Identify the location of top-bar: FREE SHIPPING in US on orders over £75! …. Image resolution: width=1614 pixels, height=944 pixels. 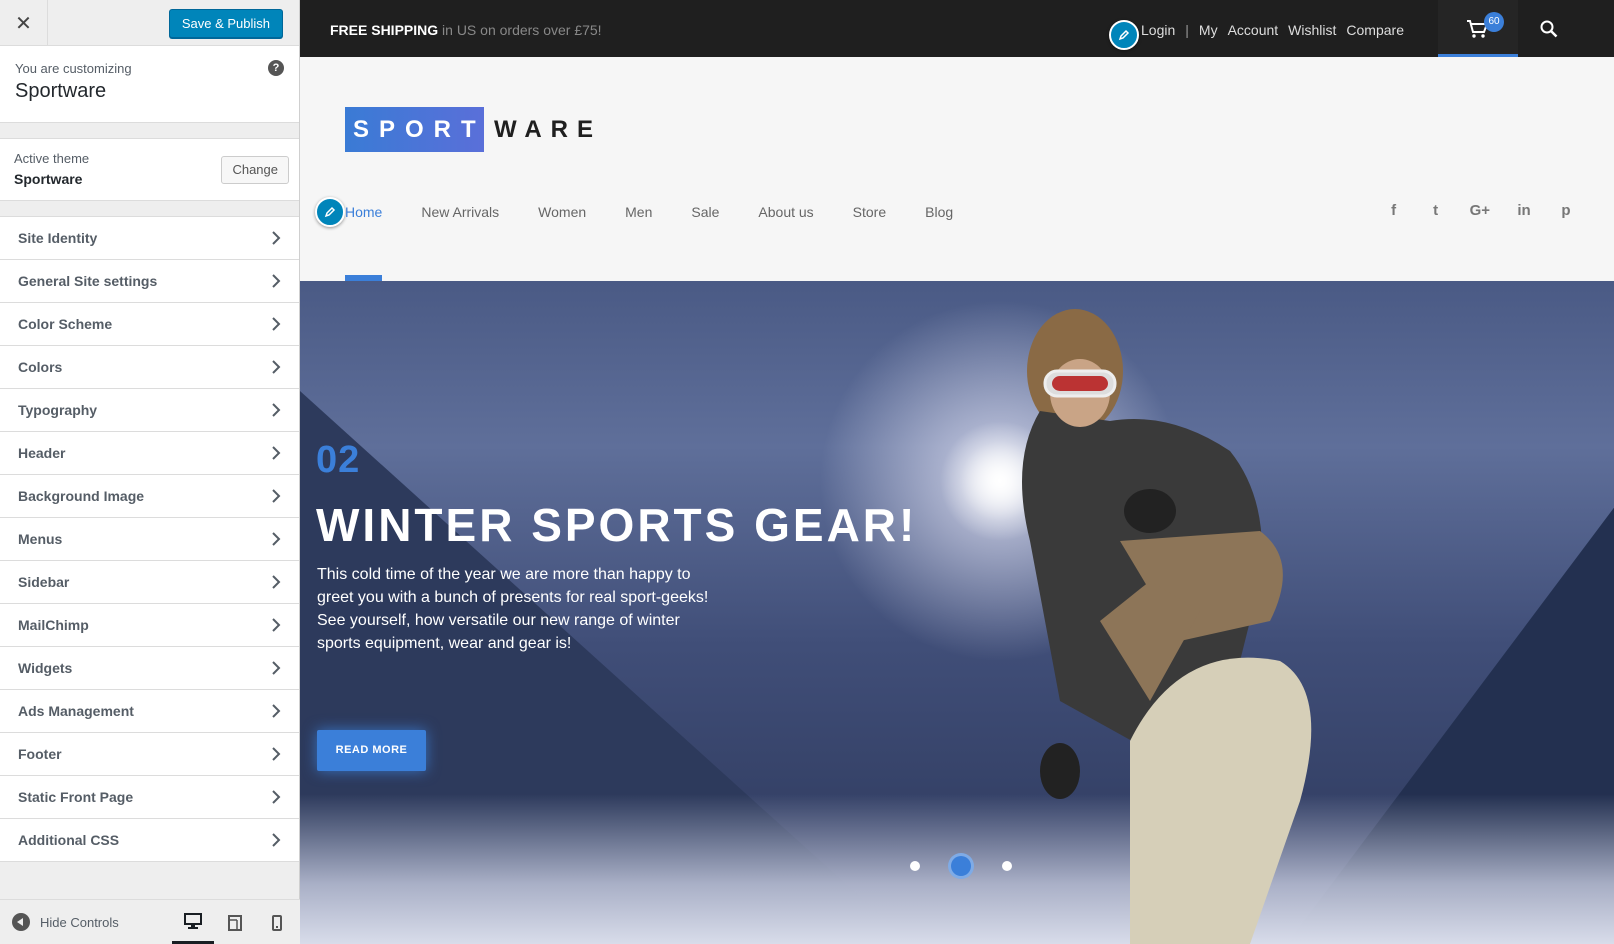
(957, 28).